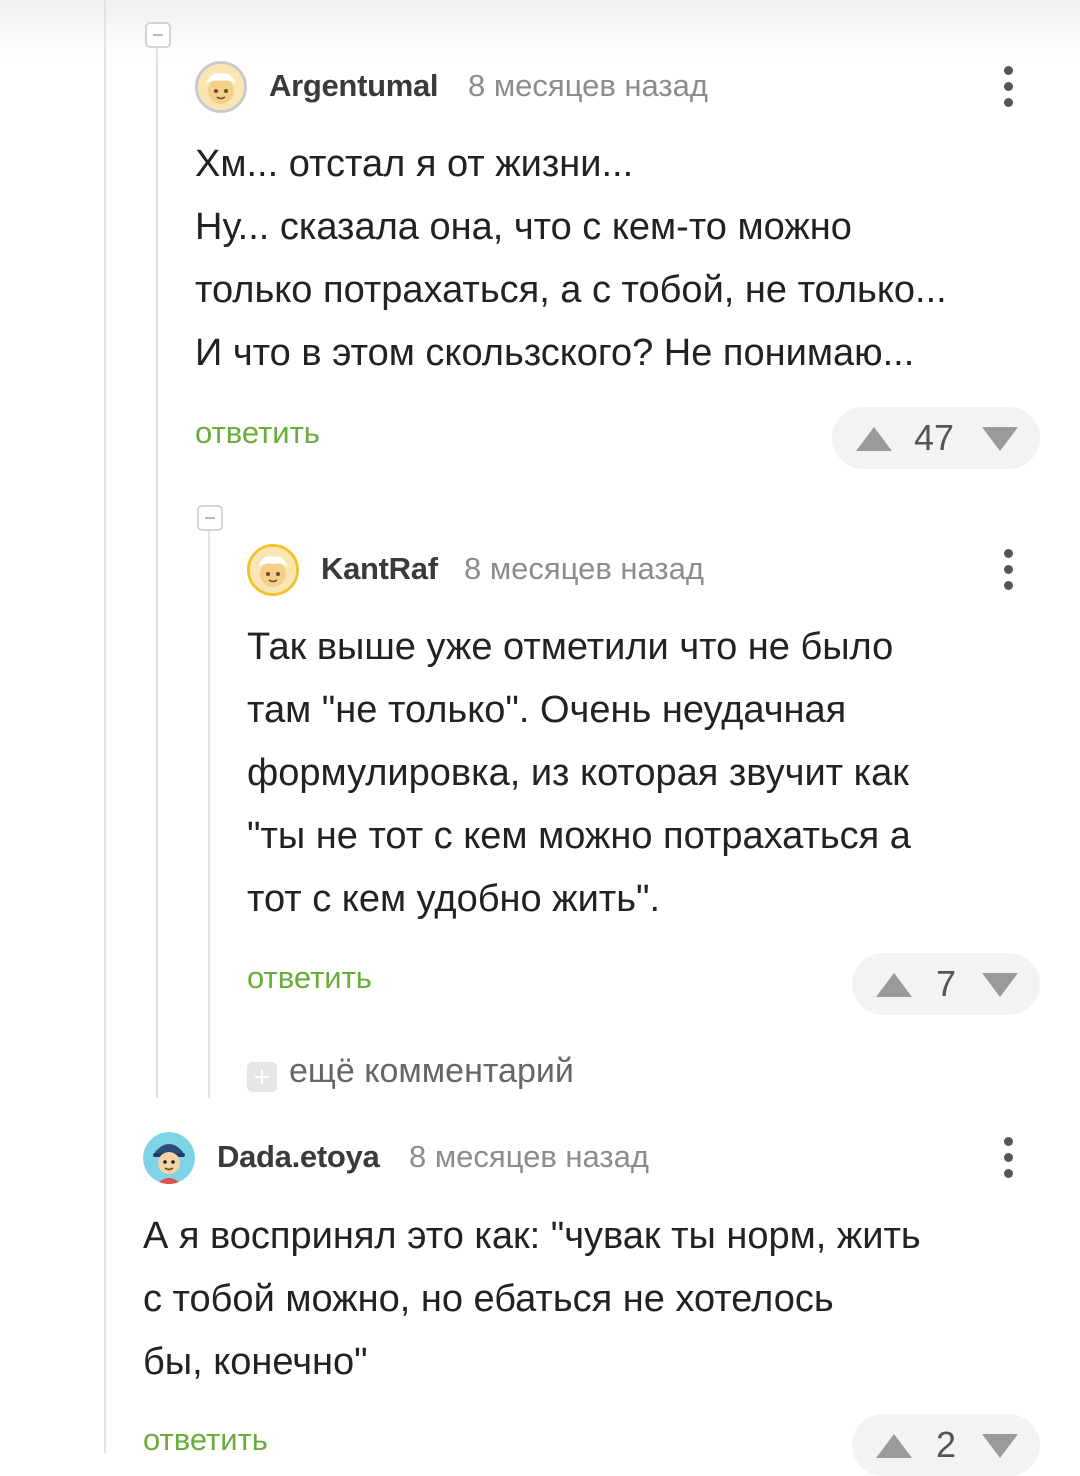 The width and height of the screenshot is (1080, 1476). I want to click on vote-panel: 2, so click(946, 1445).